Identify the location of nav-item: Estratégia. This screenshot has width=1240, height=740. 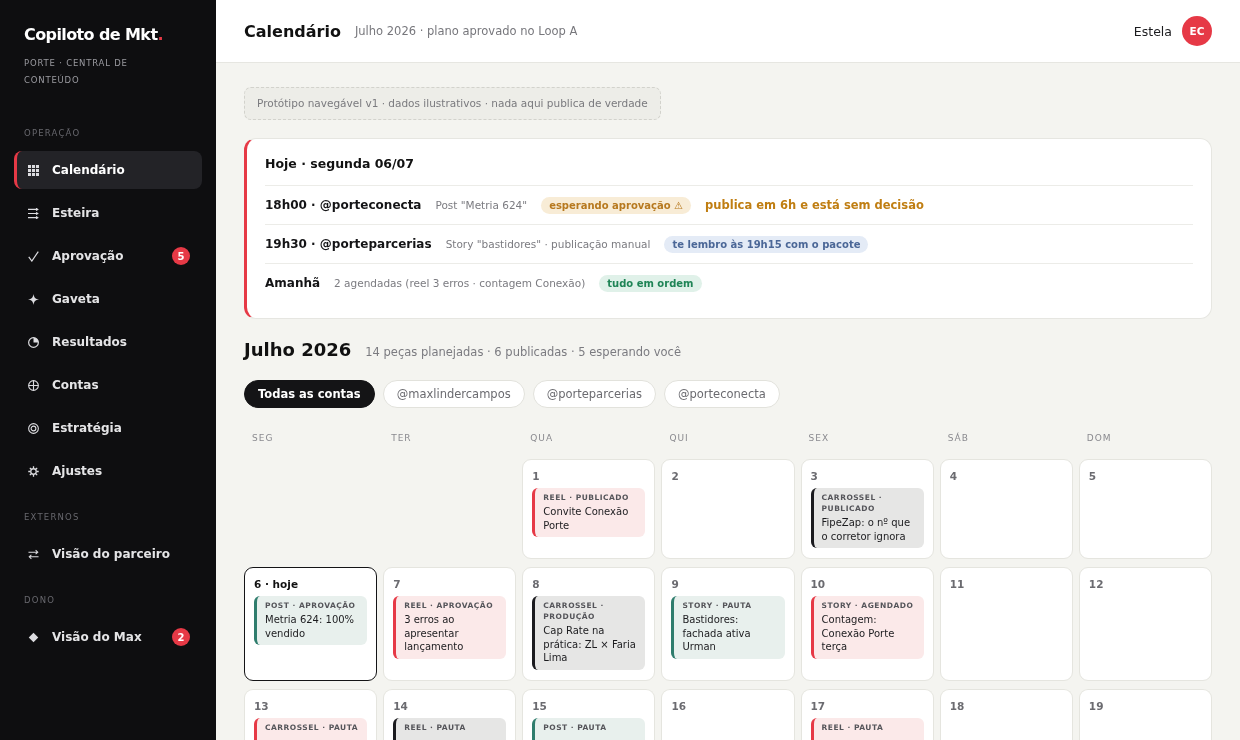
(108, 428).